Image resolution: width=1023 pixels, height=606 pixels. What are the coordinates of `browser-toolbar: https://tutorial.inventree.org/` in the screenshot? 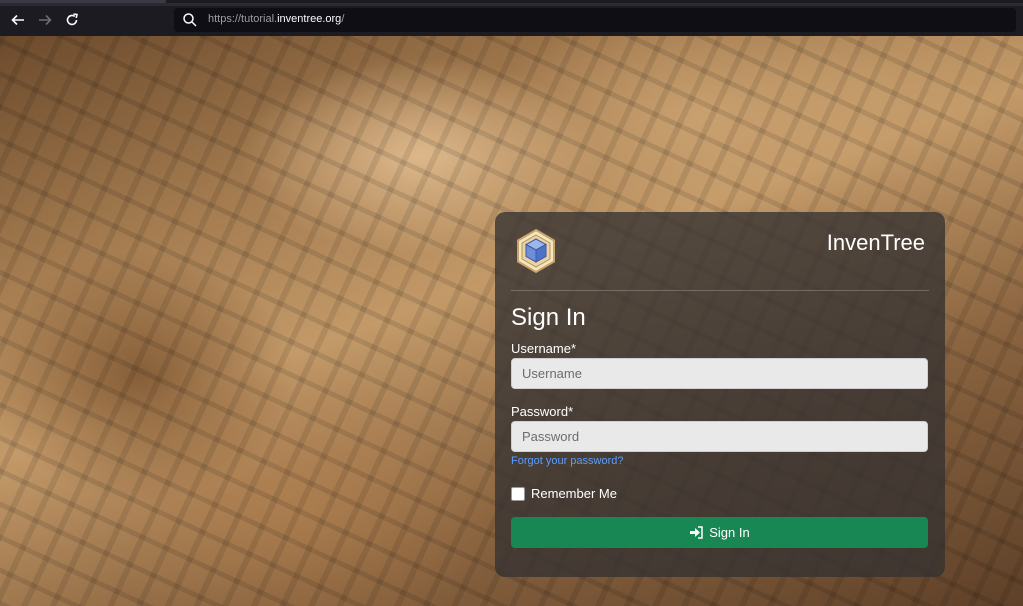 It's located at (511, 18).